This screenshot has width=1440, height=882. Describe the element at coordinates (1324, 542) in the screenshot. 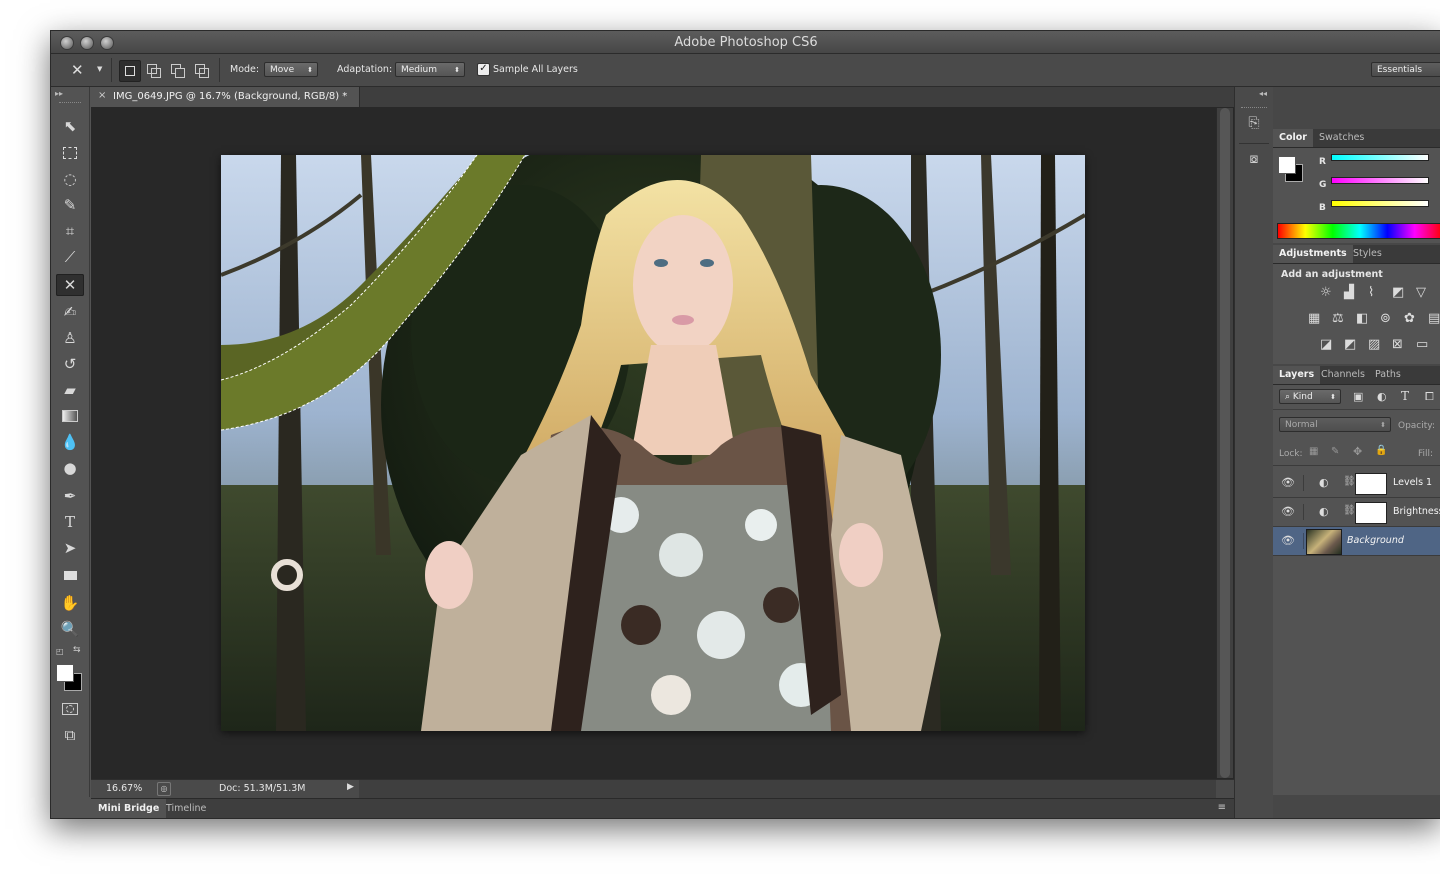

I see `layer-thumbnail` at that location.